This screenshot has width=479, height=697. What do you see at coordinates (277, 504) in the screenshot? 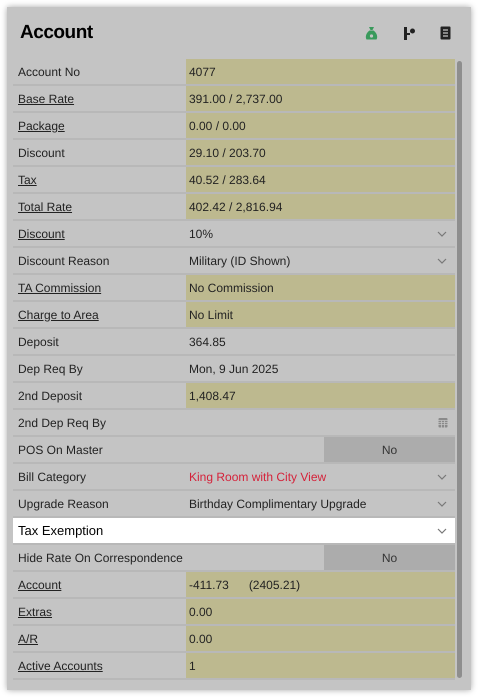
I see `value-text: Birthday Complimentary Upgrade` at bounding box center [277, 504].